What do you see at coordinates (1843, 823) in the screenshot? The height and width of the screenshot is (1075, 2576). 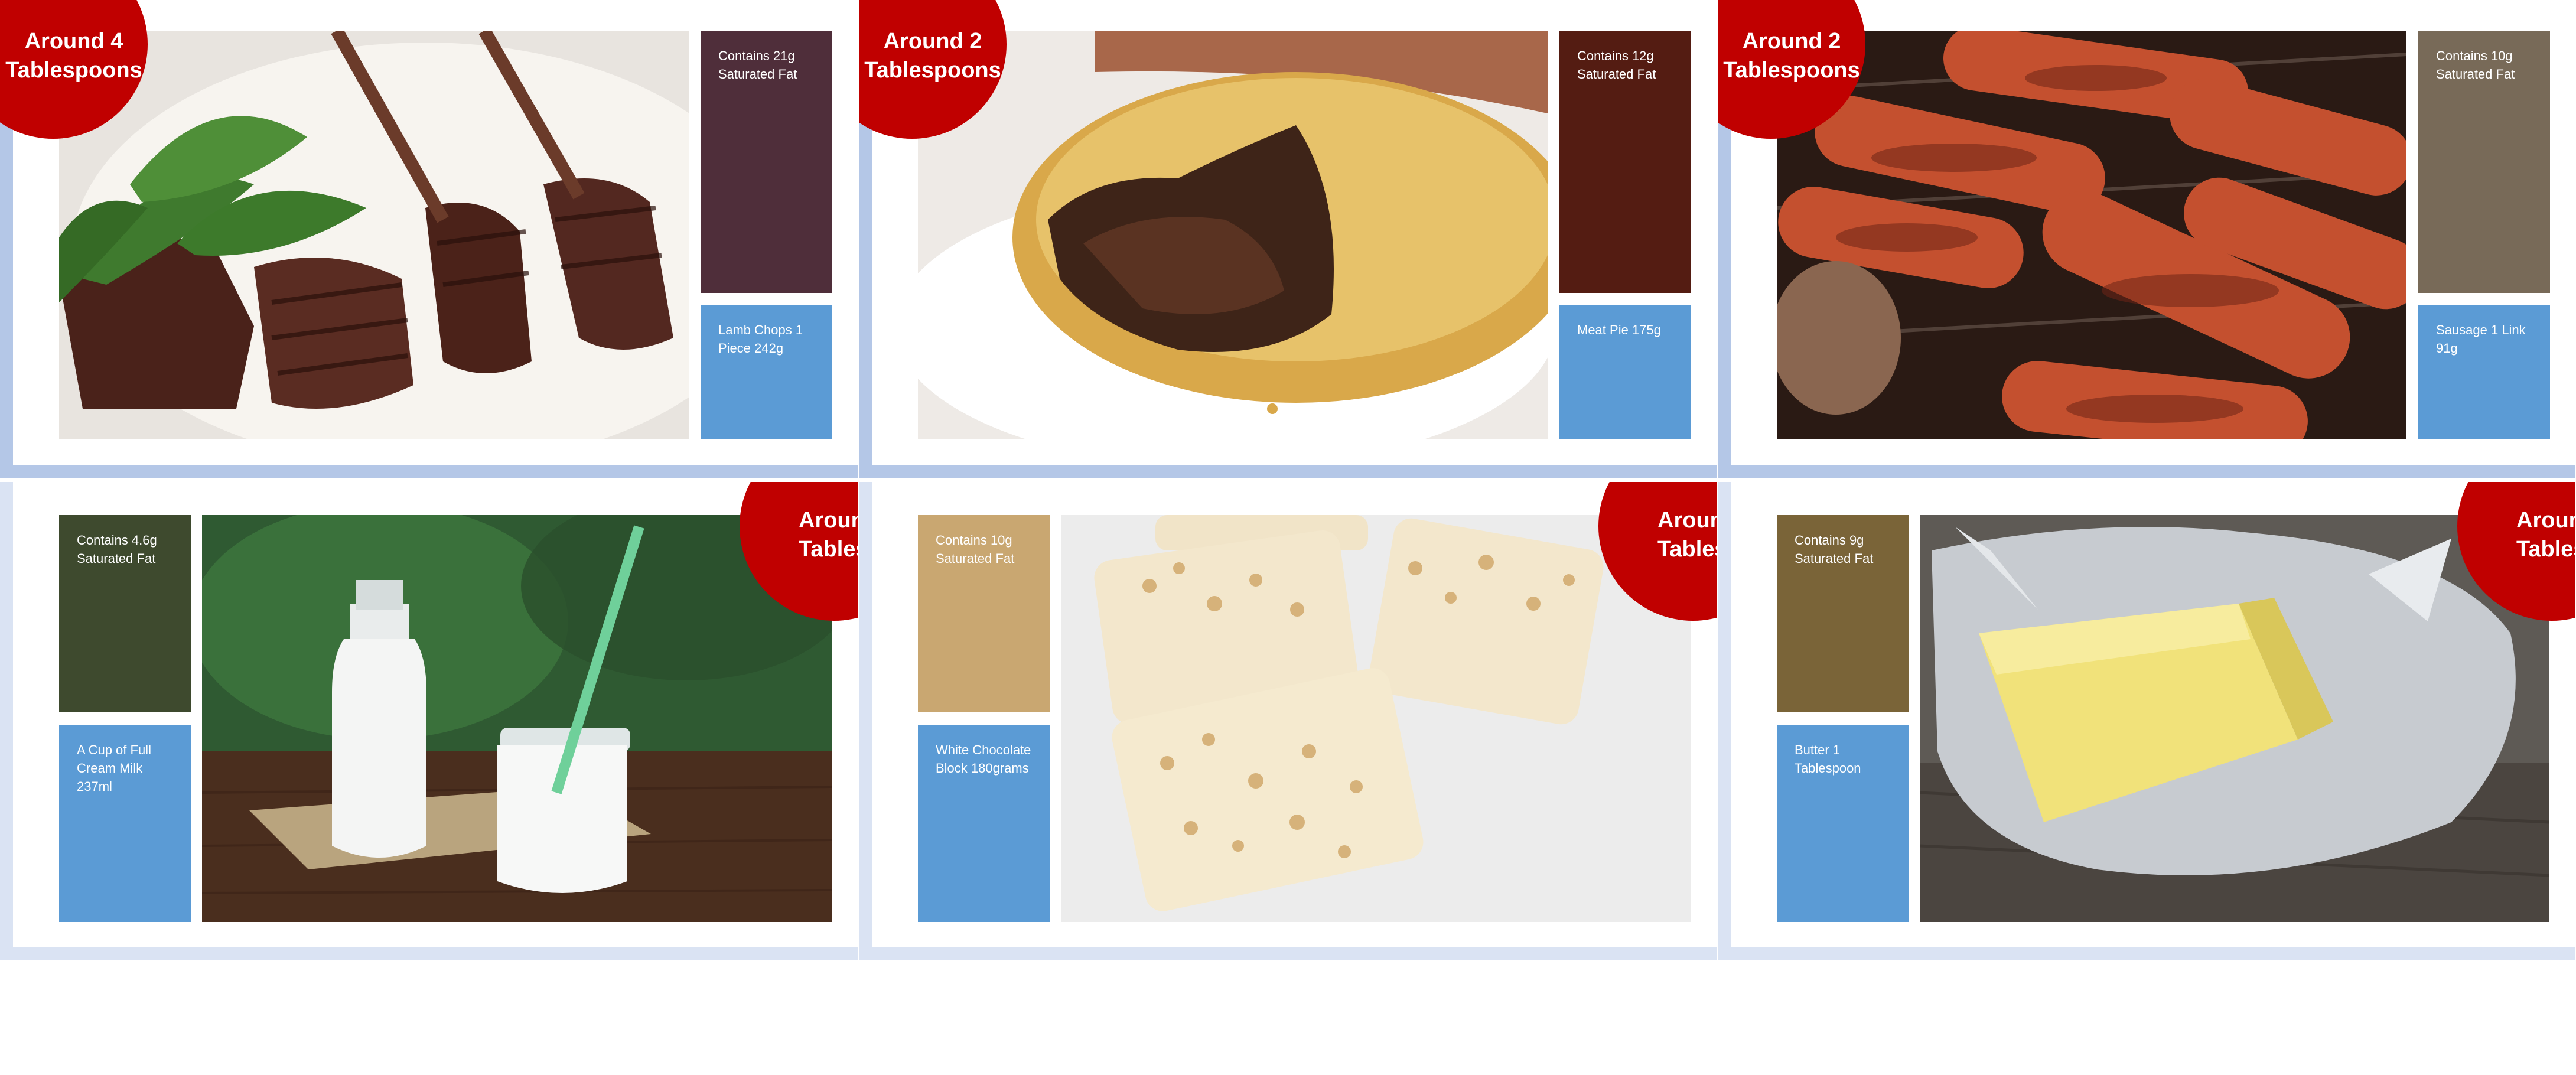 I see `food-item-box: Butter 1 Tablespoon` at bounding box center [1843, 823].